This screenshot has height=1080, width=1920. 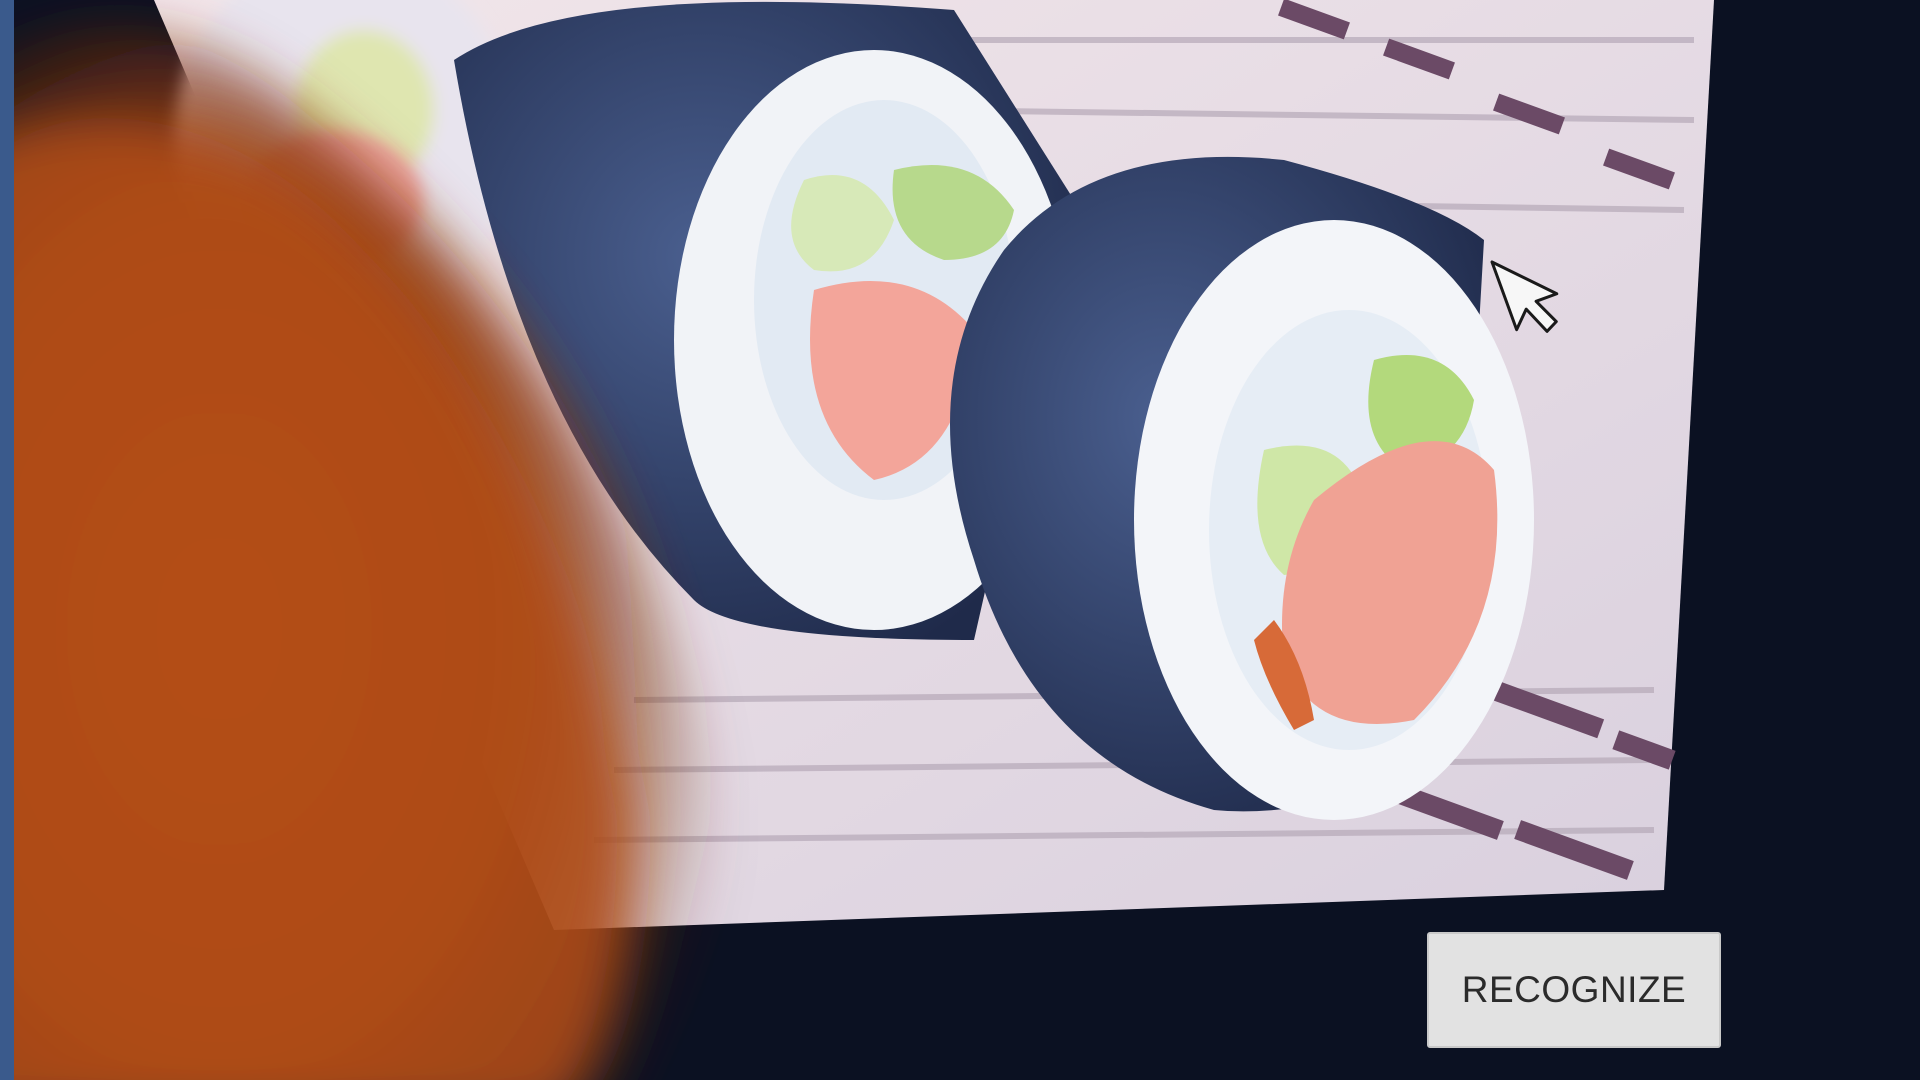 I want to click on recognize-button: RECOGNIZE, so click(x=1574, y=990).